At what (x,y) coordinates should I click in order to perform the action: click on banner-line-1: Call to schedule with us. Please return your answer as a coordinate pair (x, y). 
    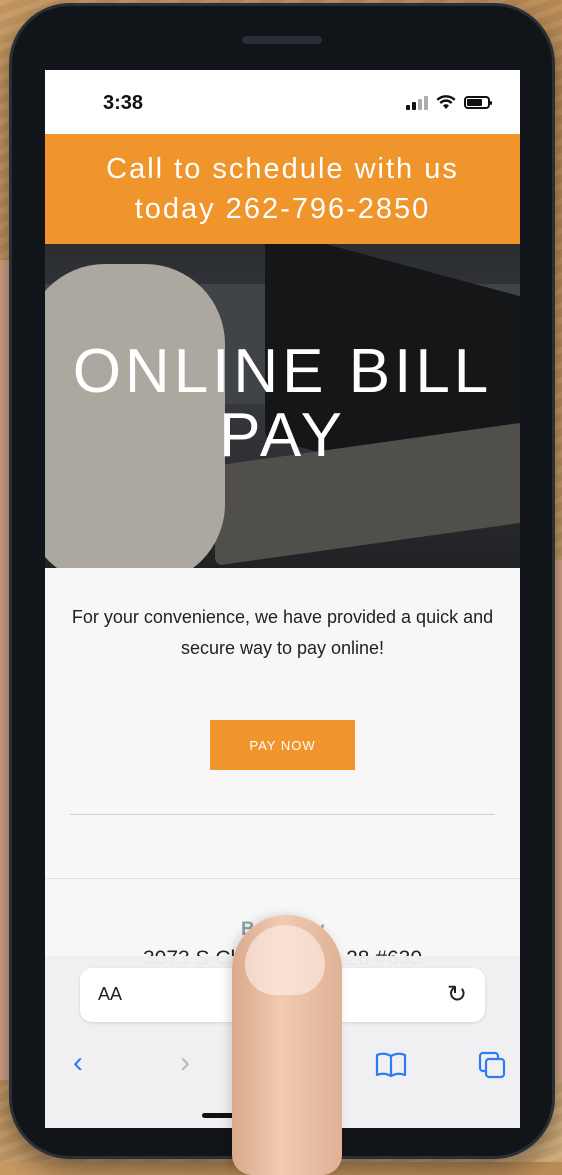
    Looking at the image, I should click on (282, 169).